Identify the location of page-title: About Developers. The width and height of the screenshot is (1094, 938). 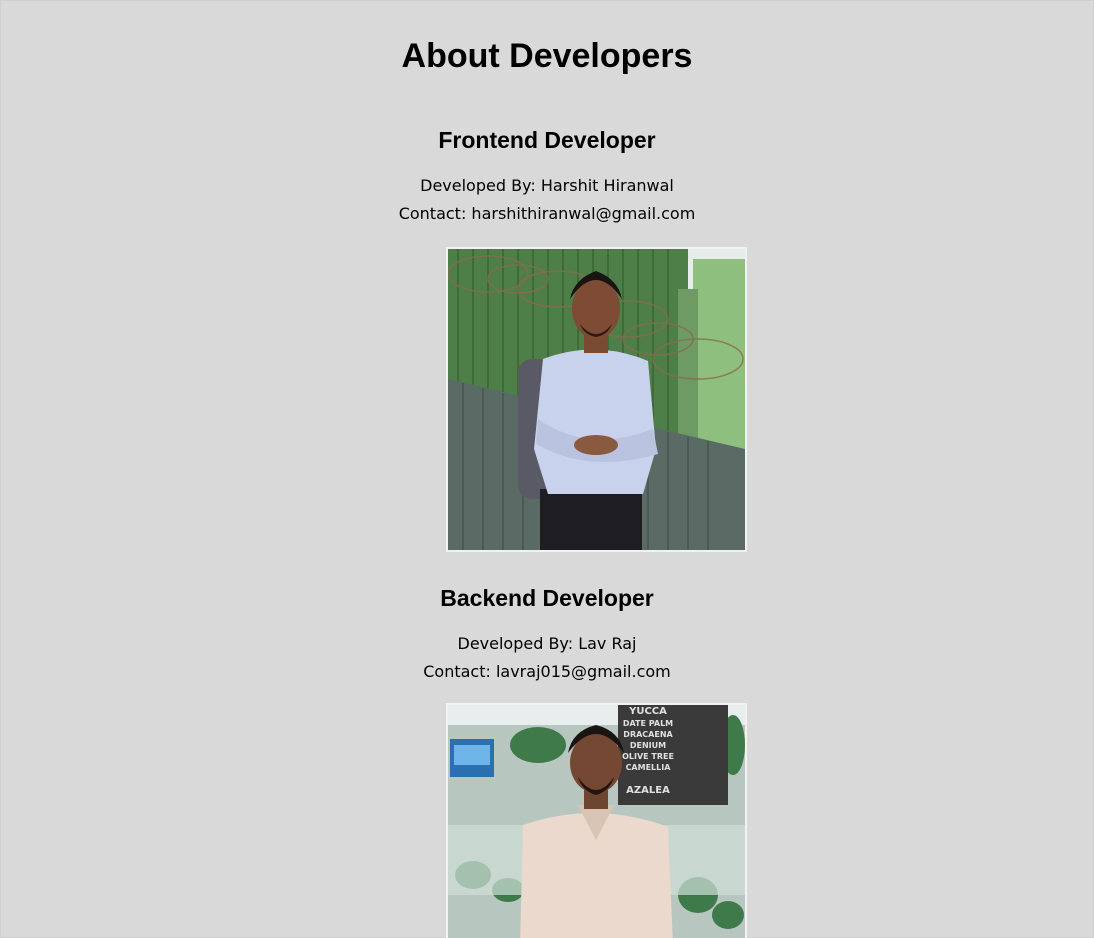
(547, 56).